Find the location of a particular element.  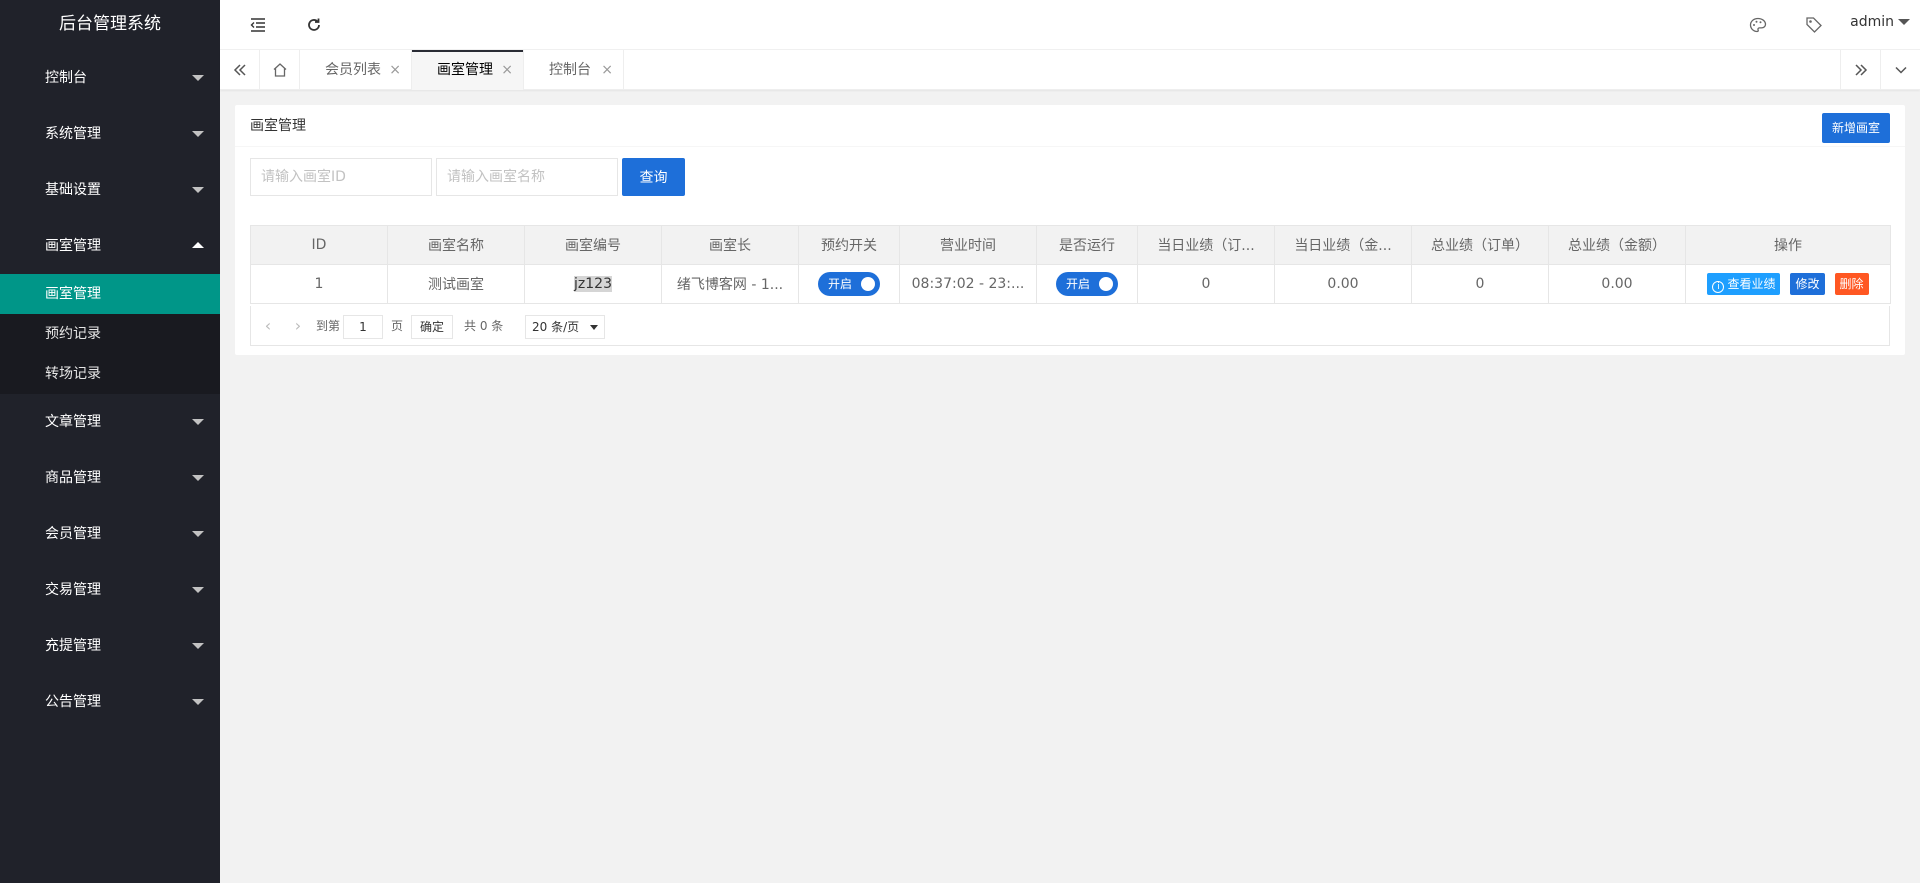

user-menu: admin is located at coordinates (1880, 22).